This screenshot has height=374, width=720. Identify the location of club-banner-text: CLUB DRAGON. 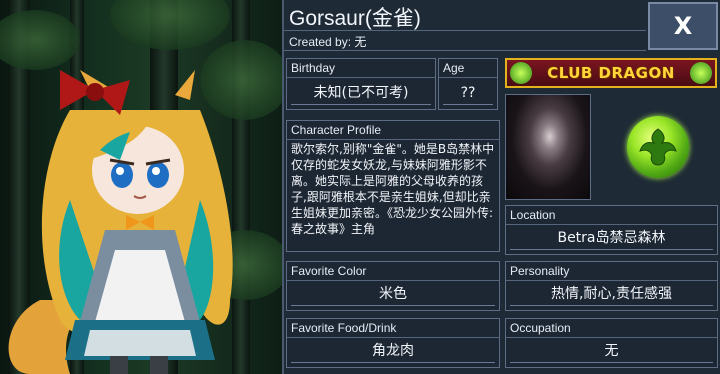
(611, 73).